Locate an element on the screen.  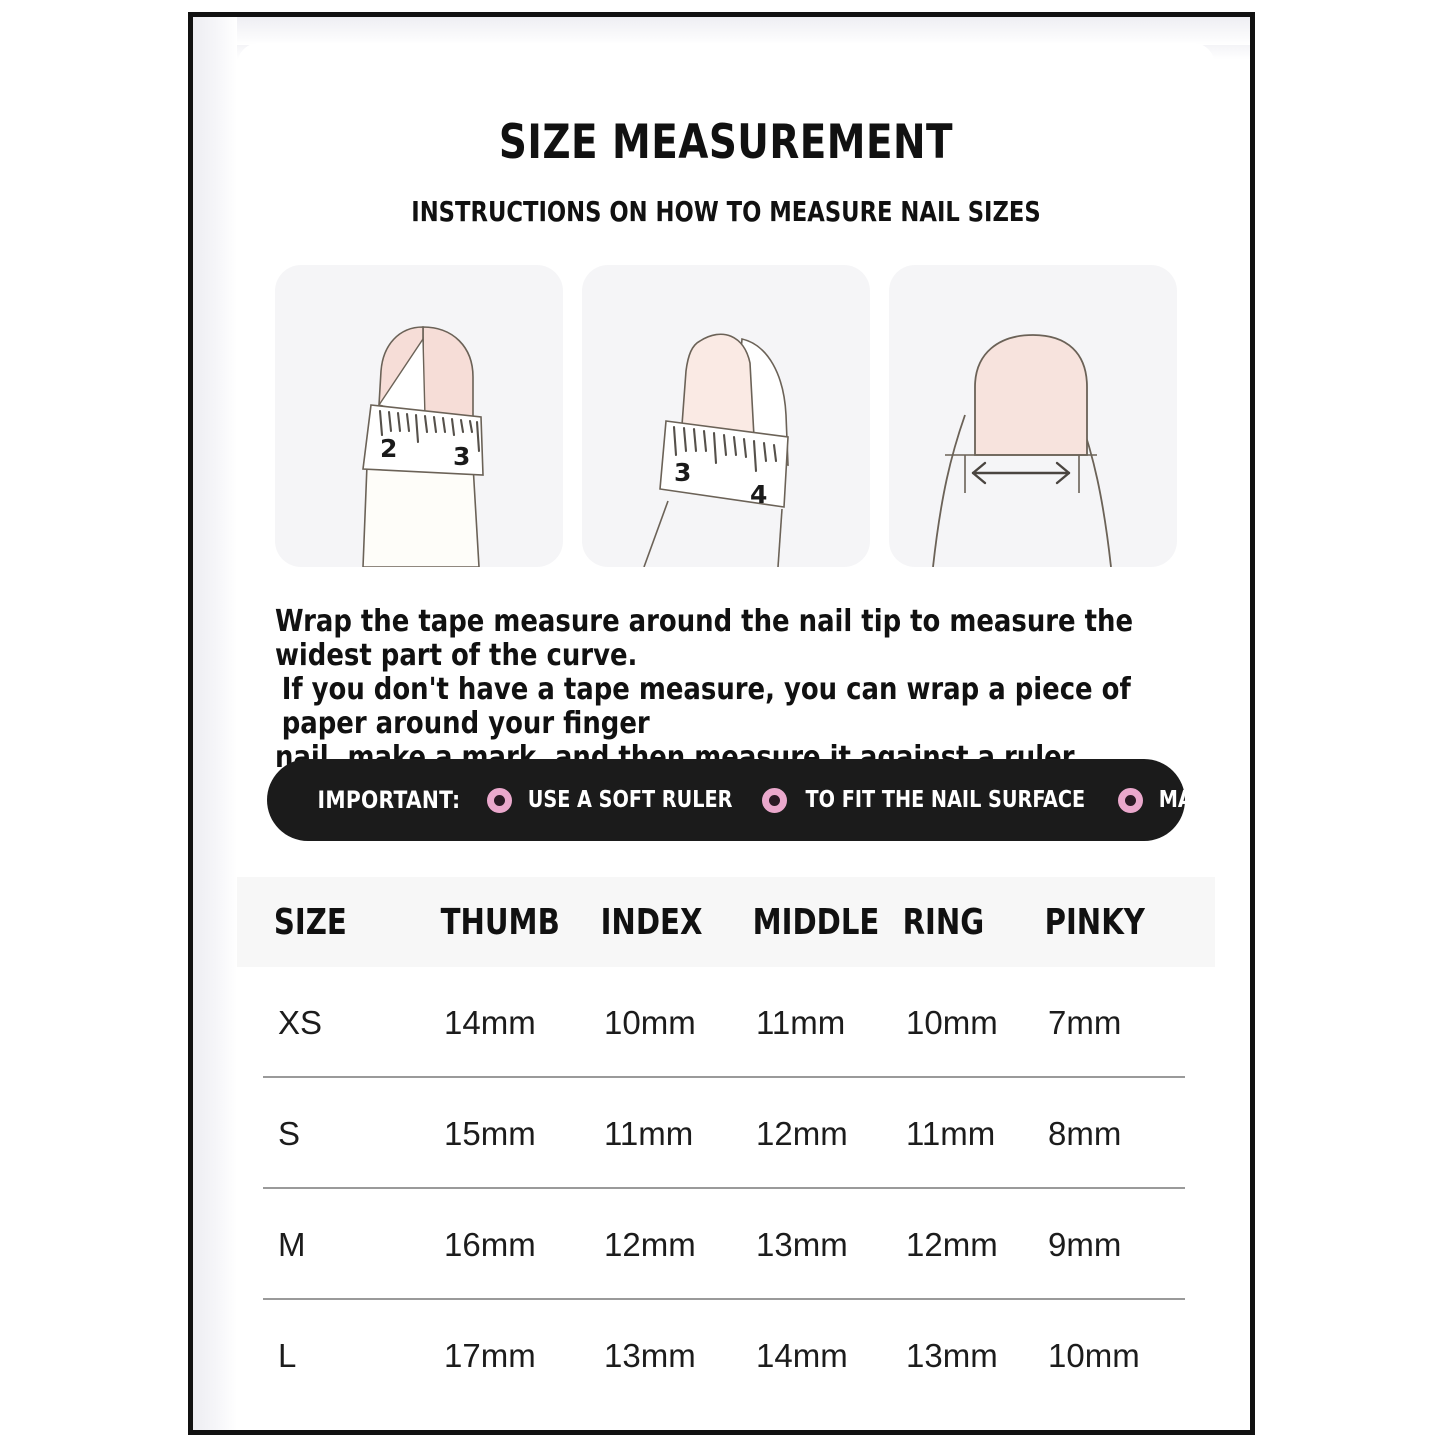
table-row: M 16mm 12mm 13mm 12mm 9mm is located at coordinates (726, 1244).